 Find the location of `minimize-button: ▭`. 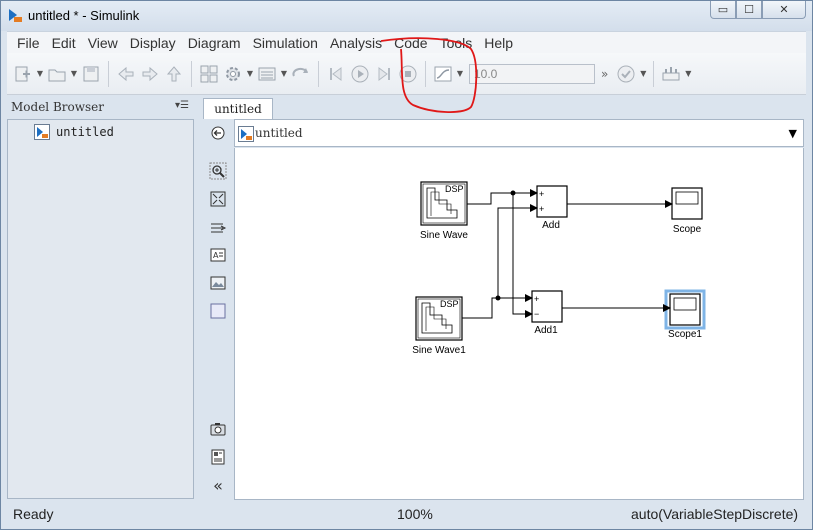

minimize-button: ▭ is located at coordinates (723, 10).